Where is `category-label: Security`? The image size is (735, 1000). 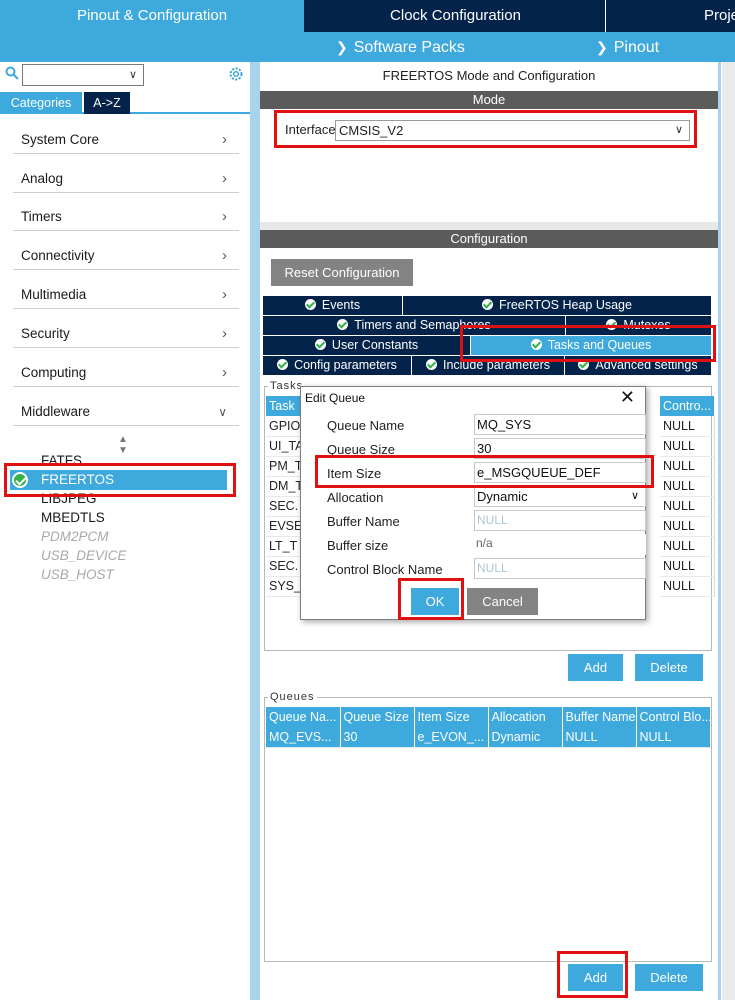
category-label: Security is located at coordinates (45, 333).